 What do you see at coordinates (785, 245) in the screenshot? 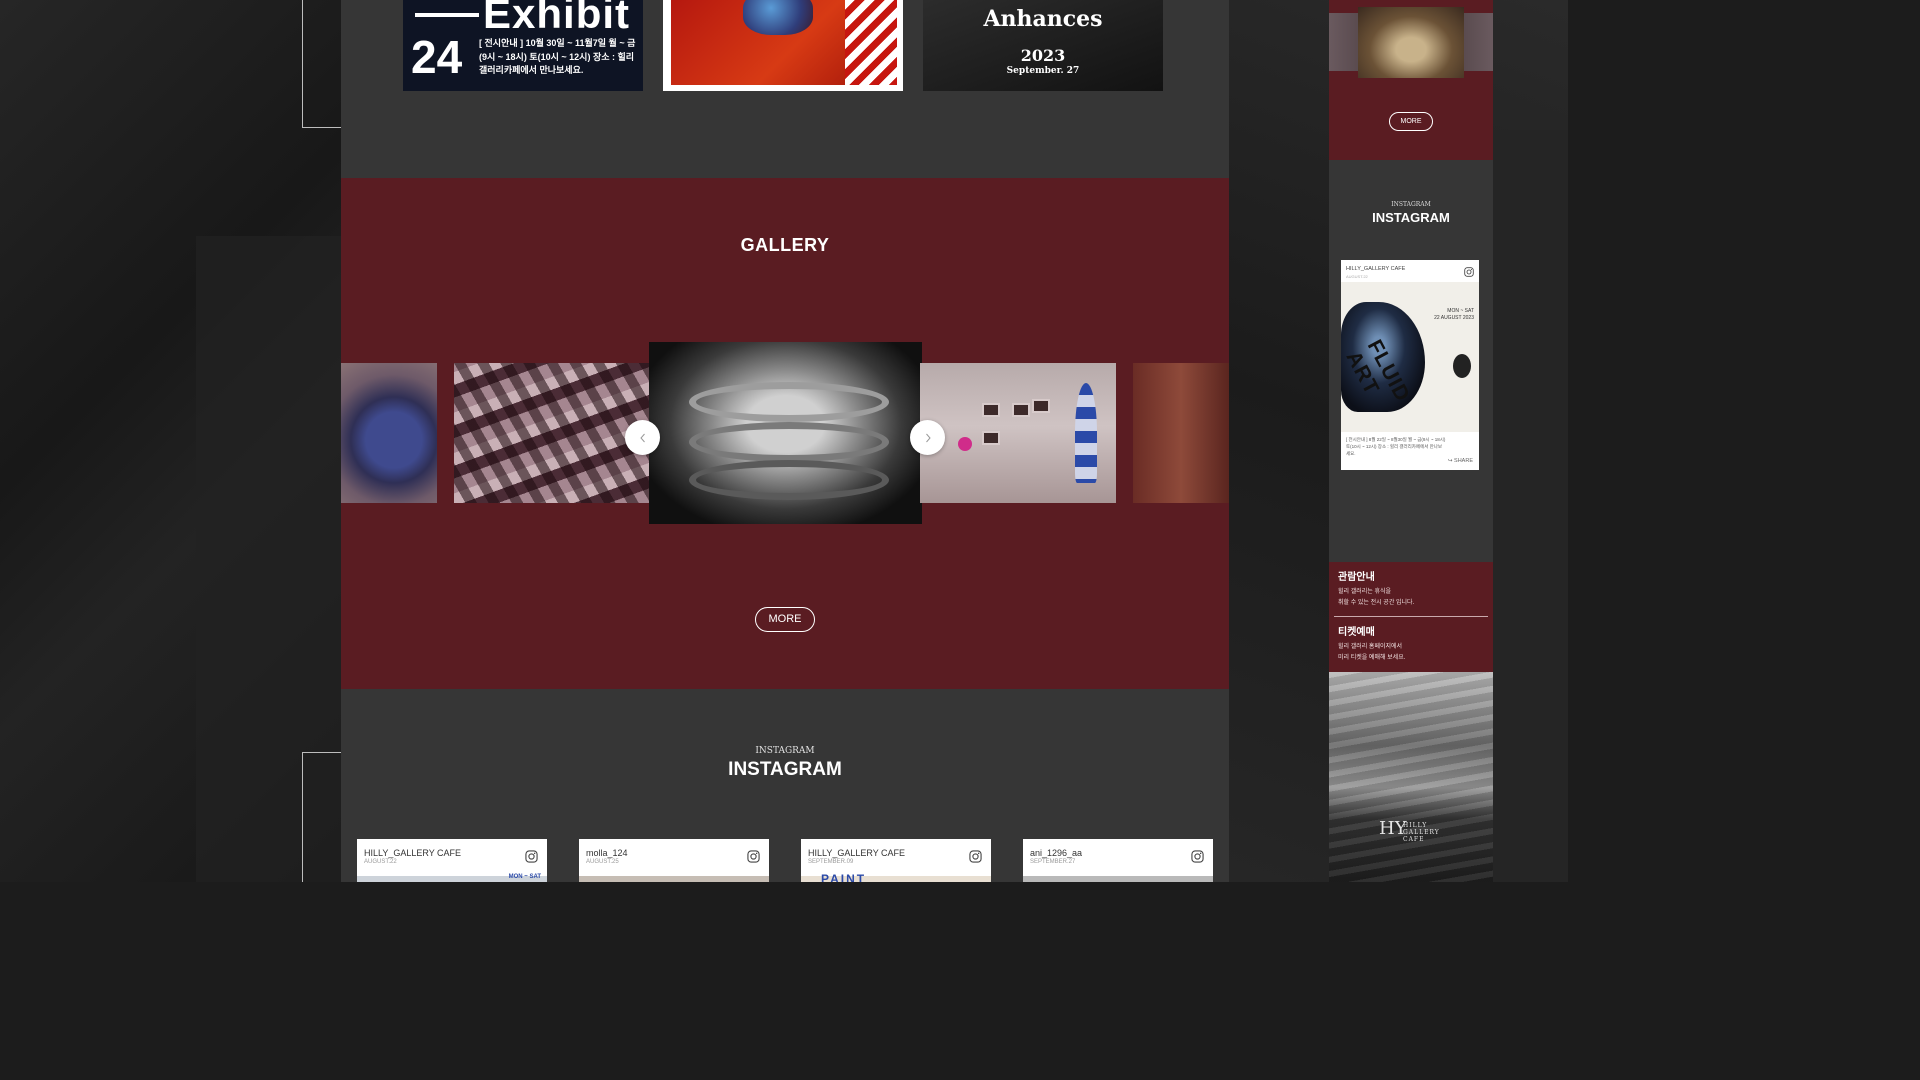
I see `gallery-title: GALLERY` at bounding box center [785, 245].